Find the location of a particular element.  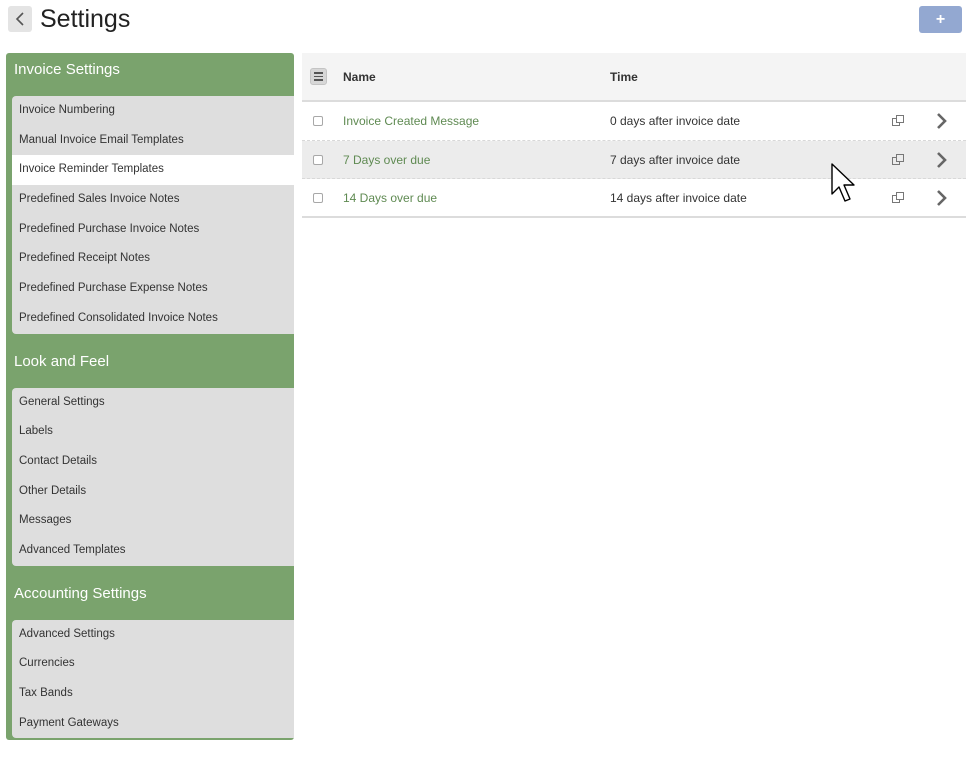

list-menu-icon is located at coordinates (318, 76).